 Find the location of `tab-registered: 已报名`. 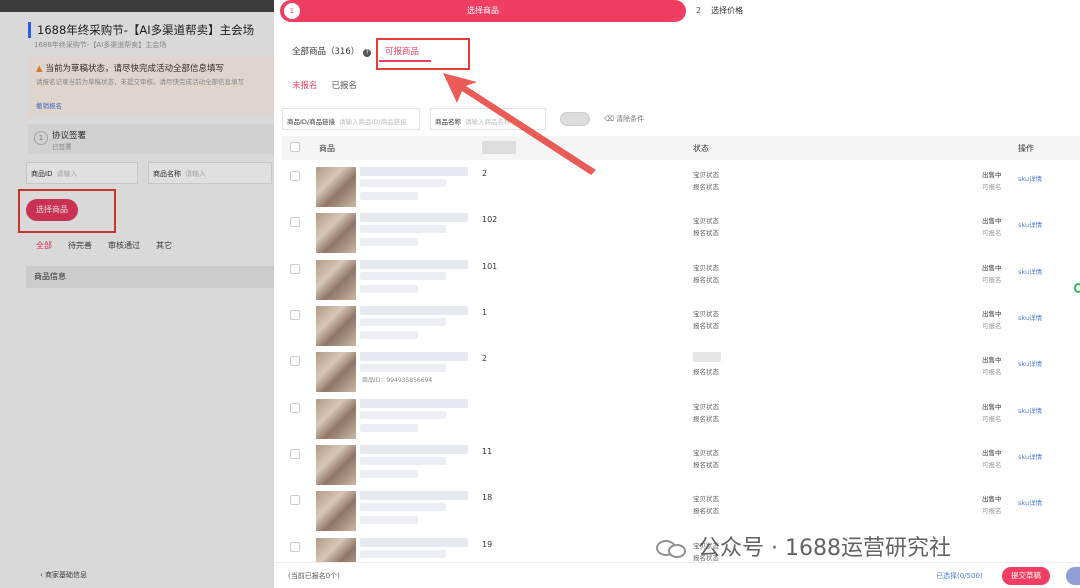

tab-registered: 已报名 is located at coordinates (345, 86).